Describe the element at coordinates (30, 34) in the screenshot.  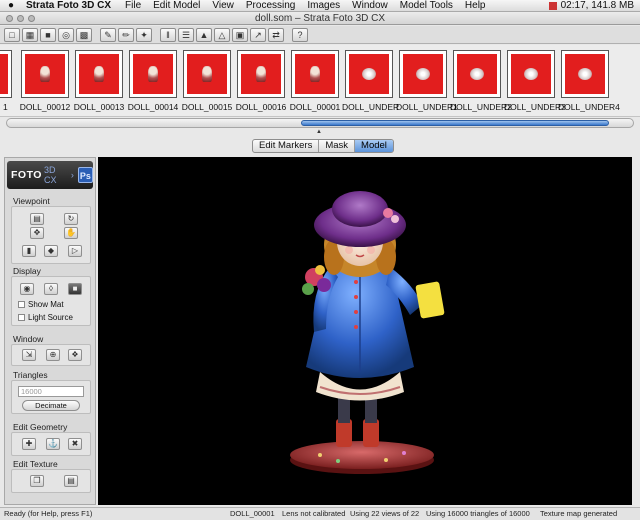
I see `open-folder-icon: ▦` at that location.